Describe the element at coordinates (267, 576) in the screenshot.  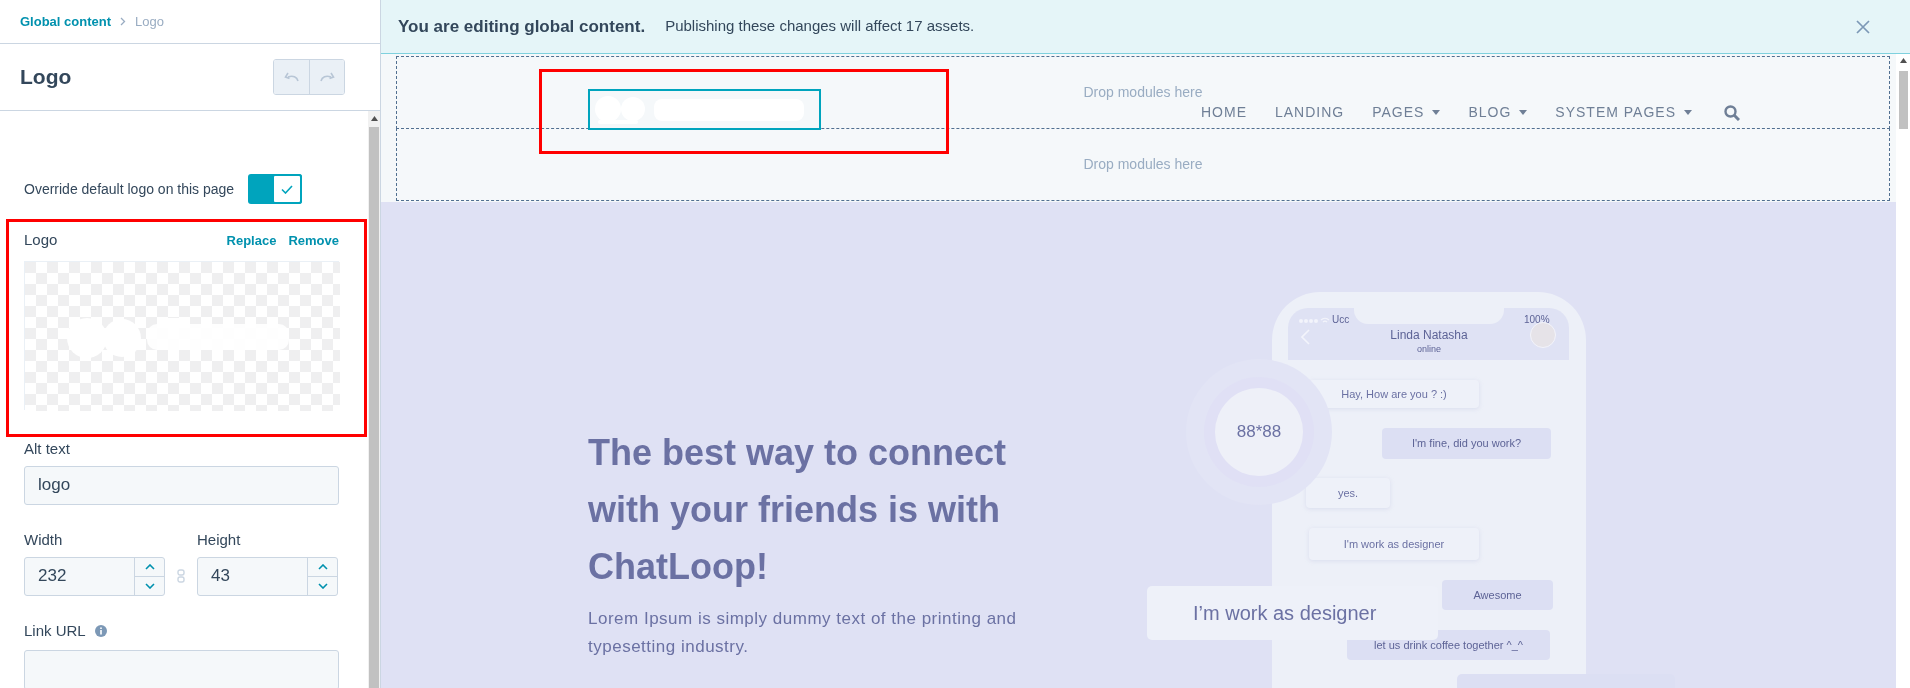
I see `number-input: 43` at that location.